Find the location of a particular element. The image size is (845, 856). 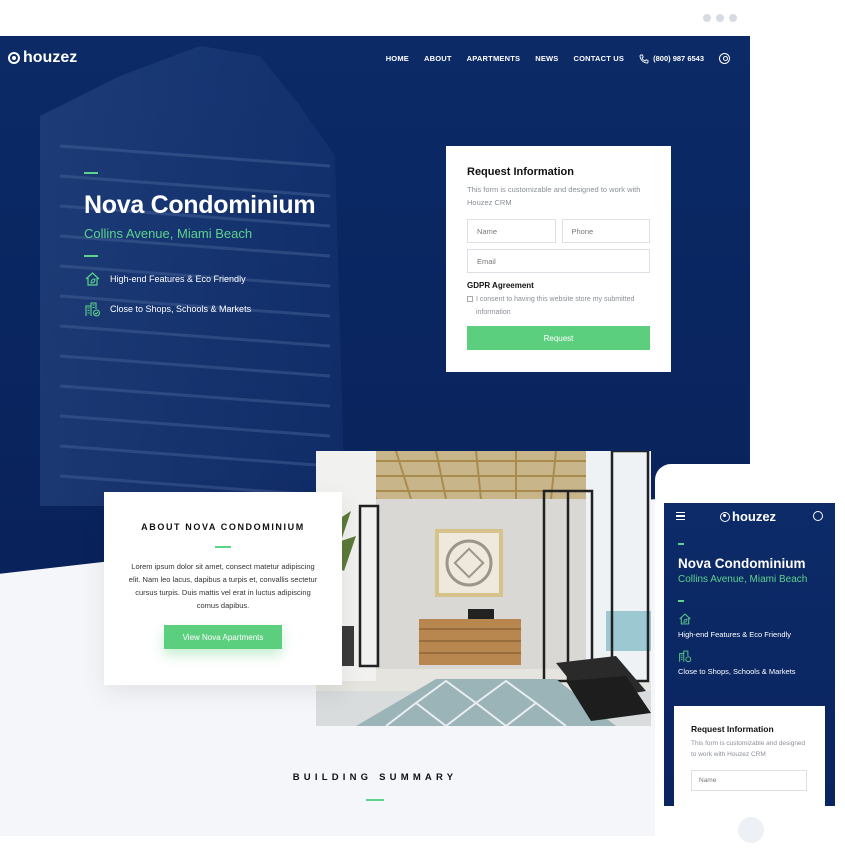

nav-phone: (800) 987 6543 is located at coordinates (671, 59).